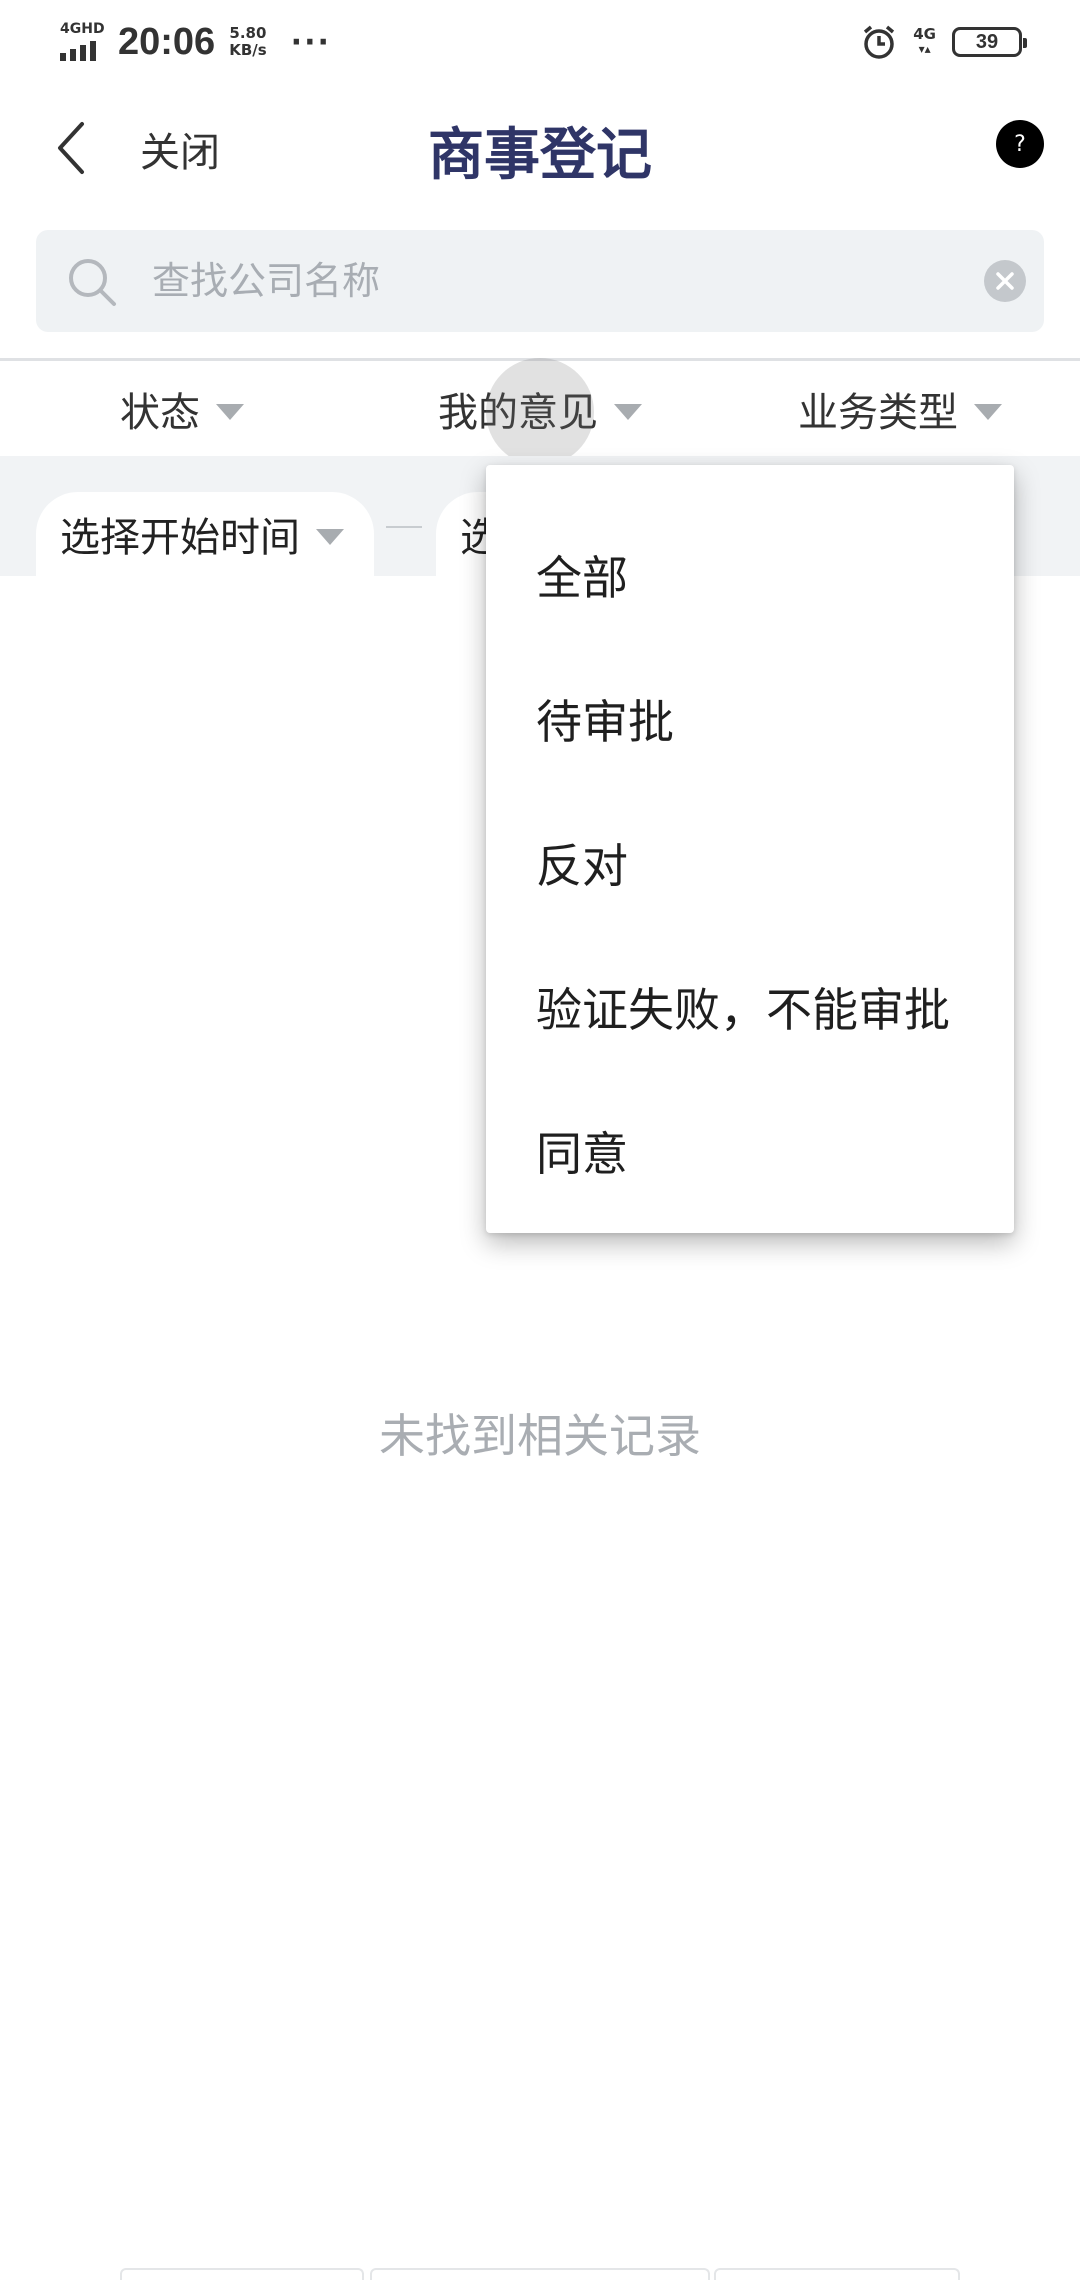  I want to click on signal-icon: 4GHD, so click(81, 42).